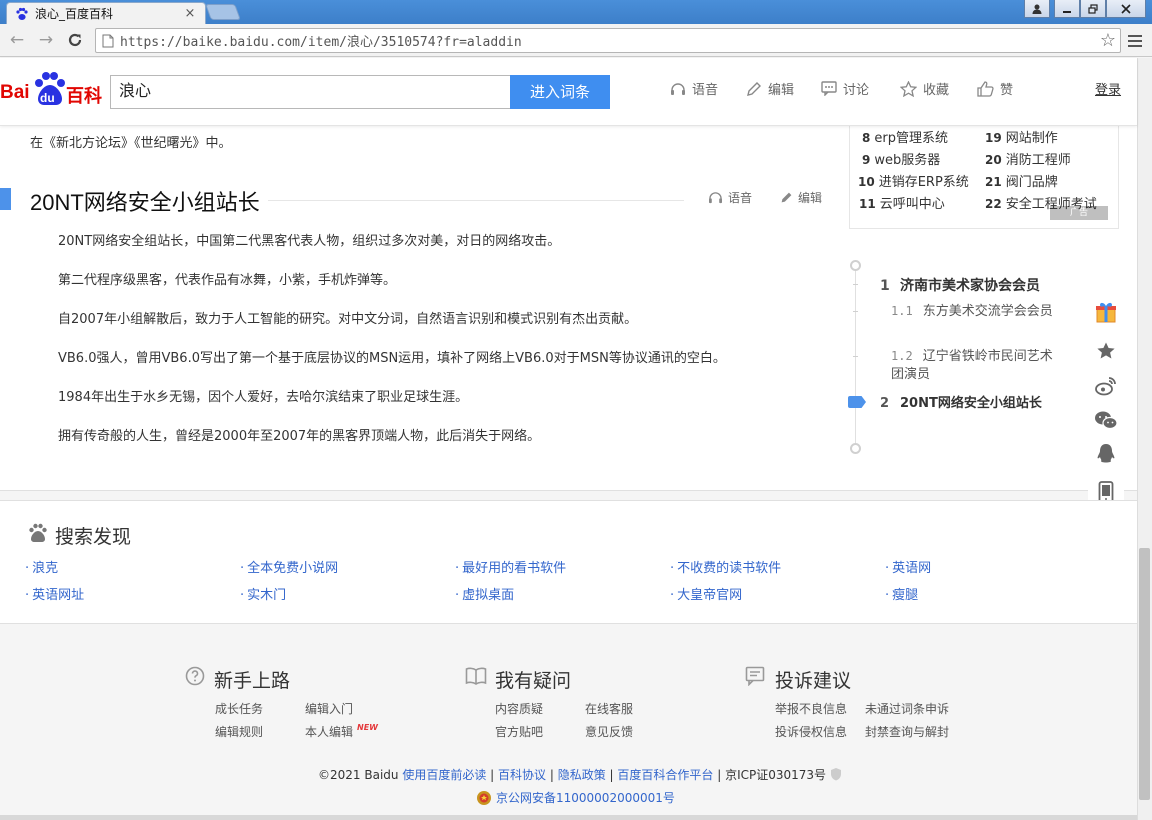 Image resolution: width=1152 pixels, height=820 pixels. I want to click on qq-penguin-icon, so click(1106, 453).